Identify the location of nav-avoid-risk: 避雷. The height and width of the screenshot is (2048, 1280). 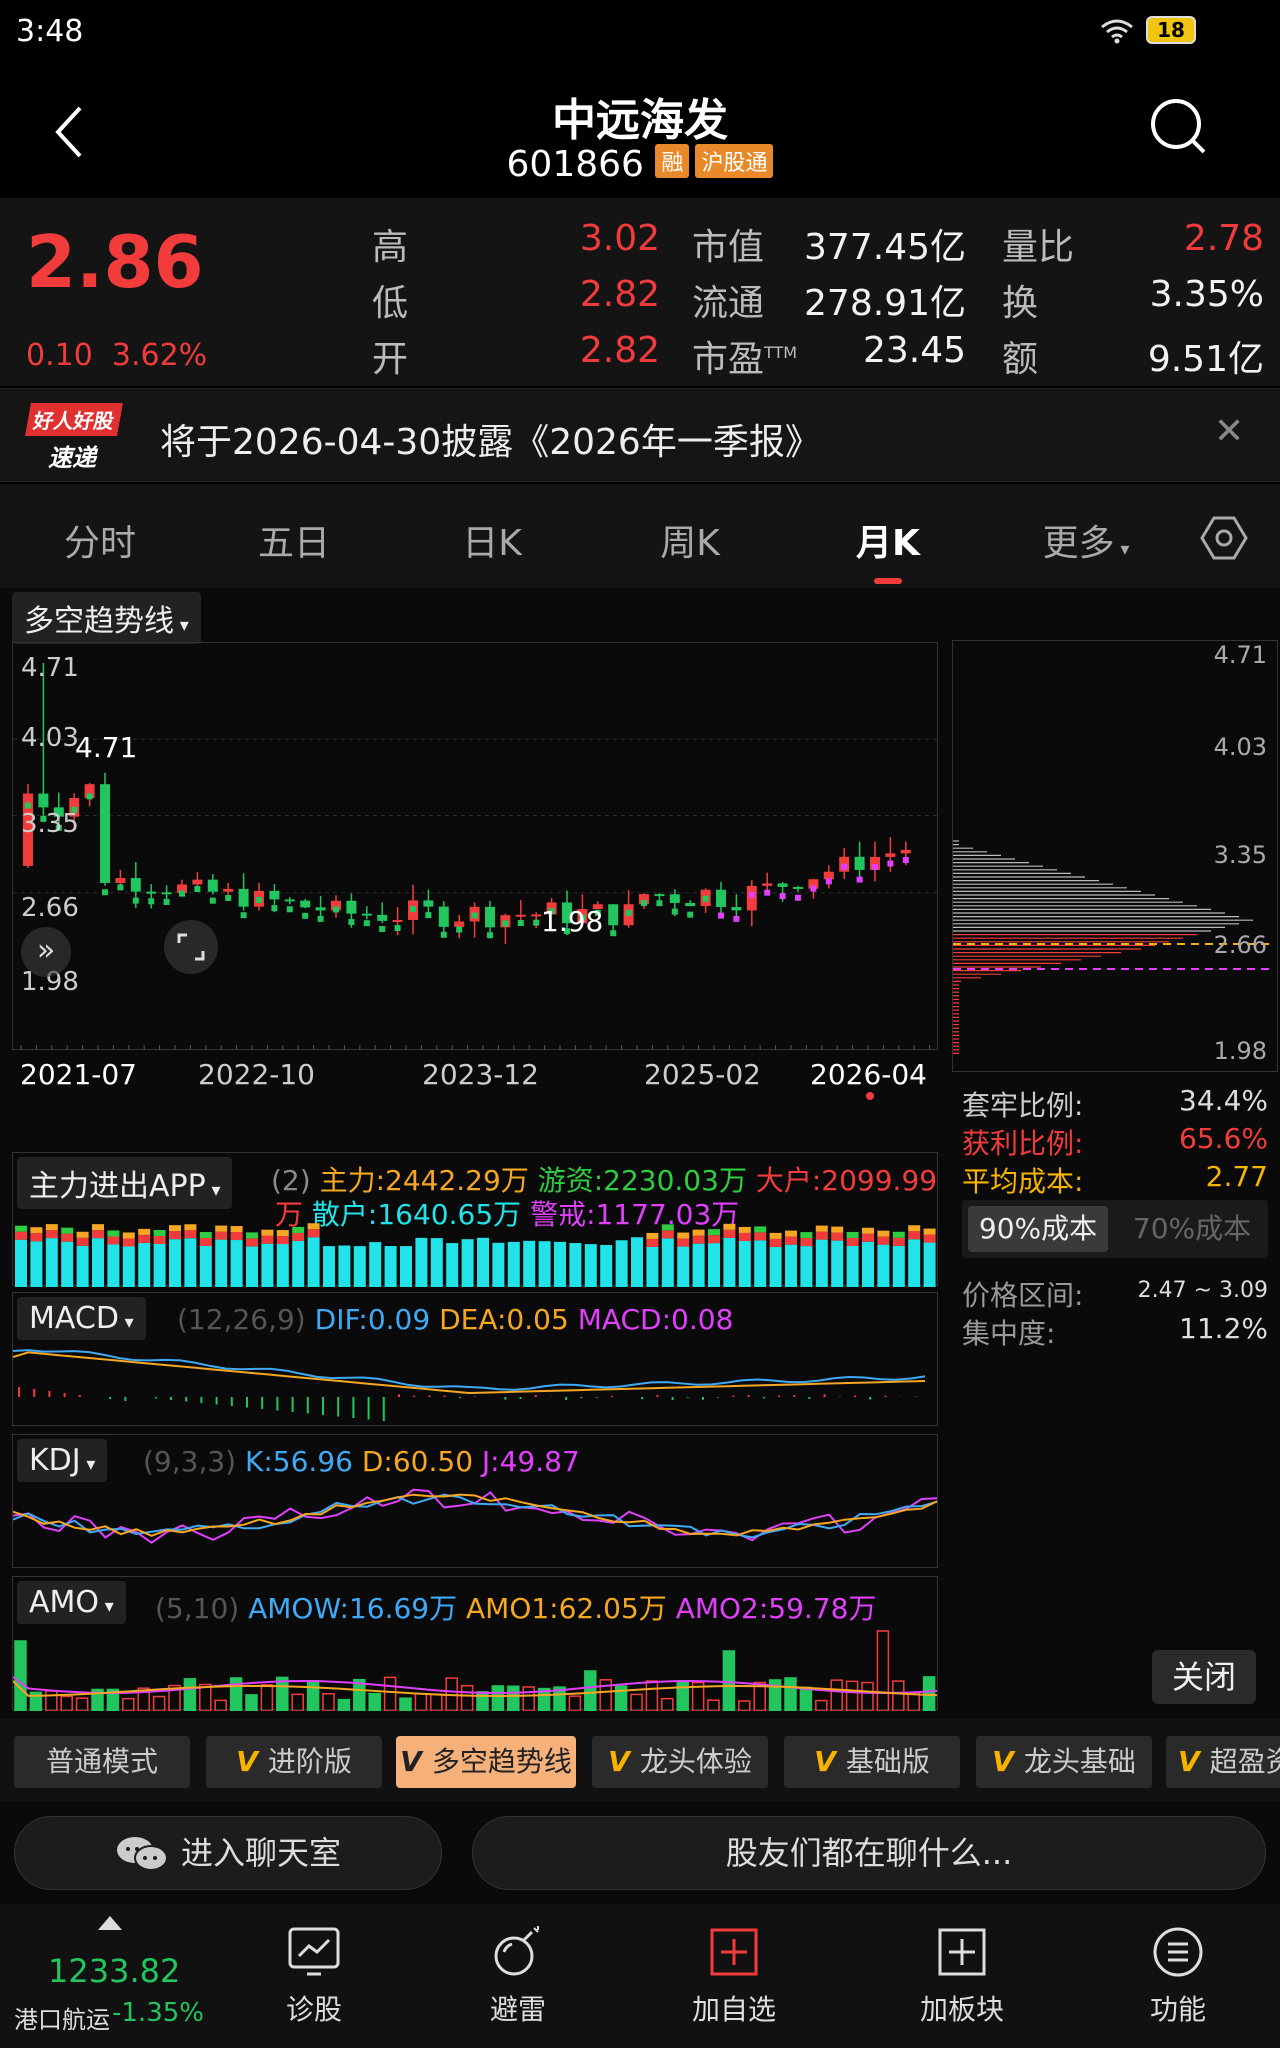
(518, 1975).